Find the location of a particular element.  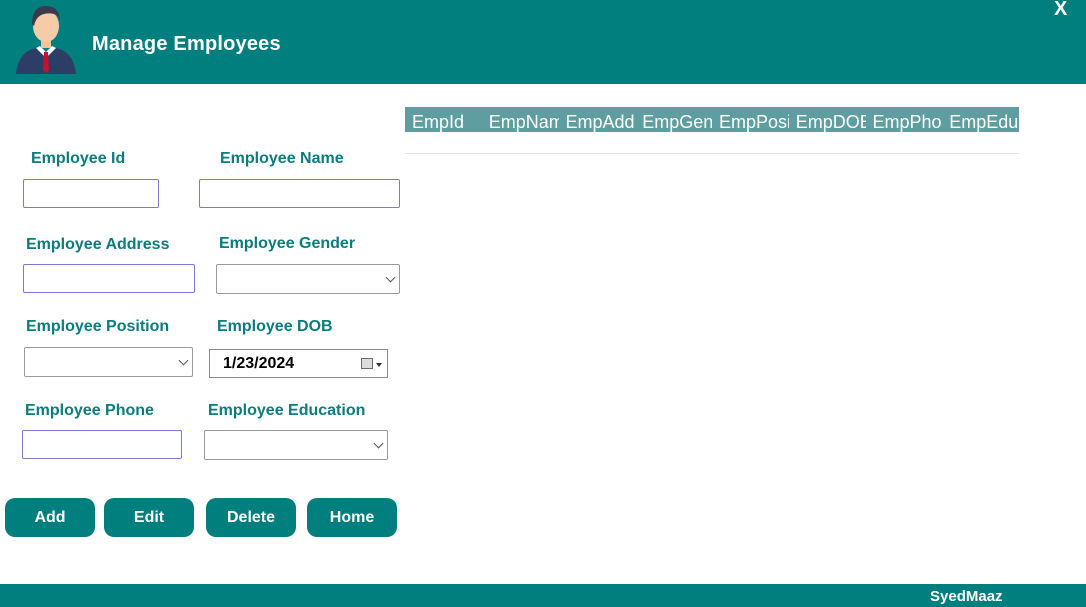

employee-education-select is located at coordinates (296, 445).